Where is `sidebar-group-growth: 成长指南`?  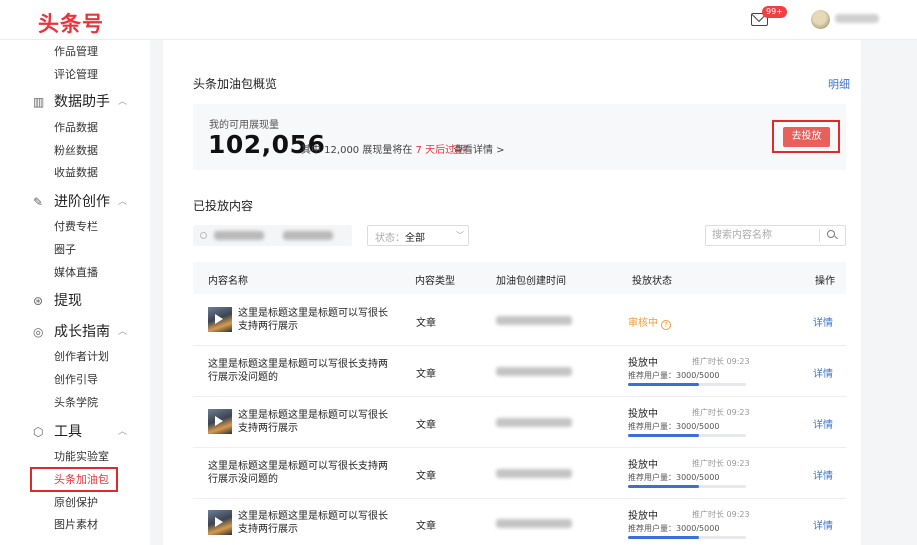
sidebar-group-growth: 成长指南 is located at coordinates (82, 332).